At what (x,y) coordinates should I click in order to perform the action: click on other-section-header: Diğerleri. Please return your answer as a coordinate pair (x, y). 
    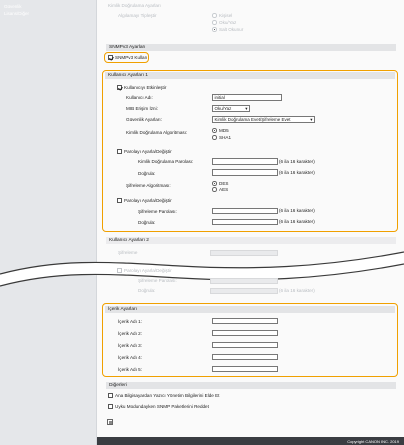
    Looking at the image, I should click on (251, 385).